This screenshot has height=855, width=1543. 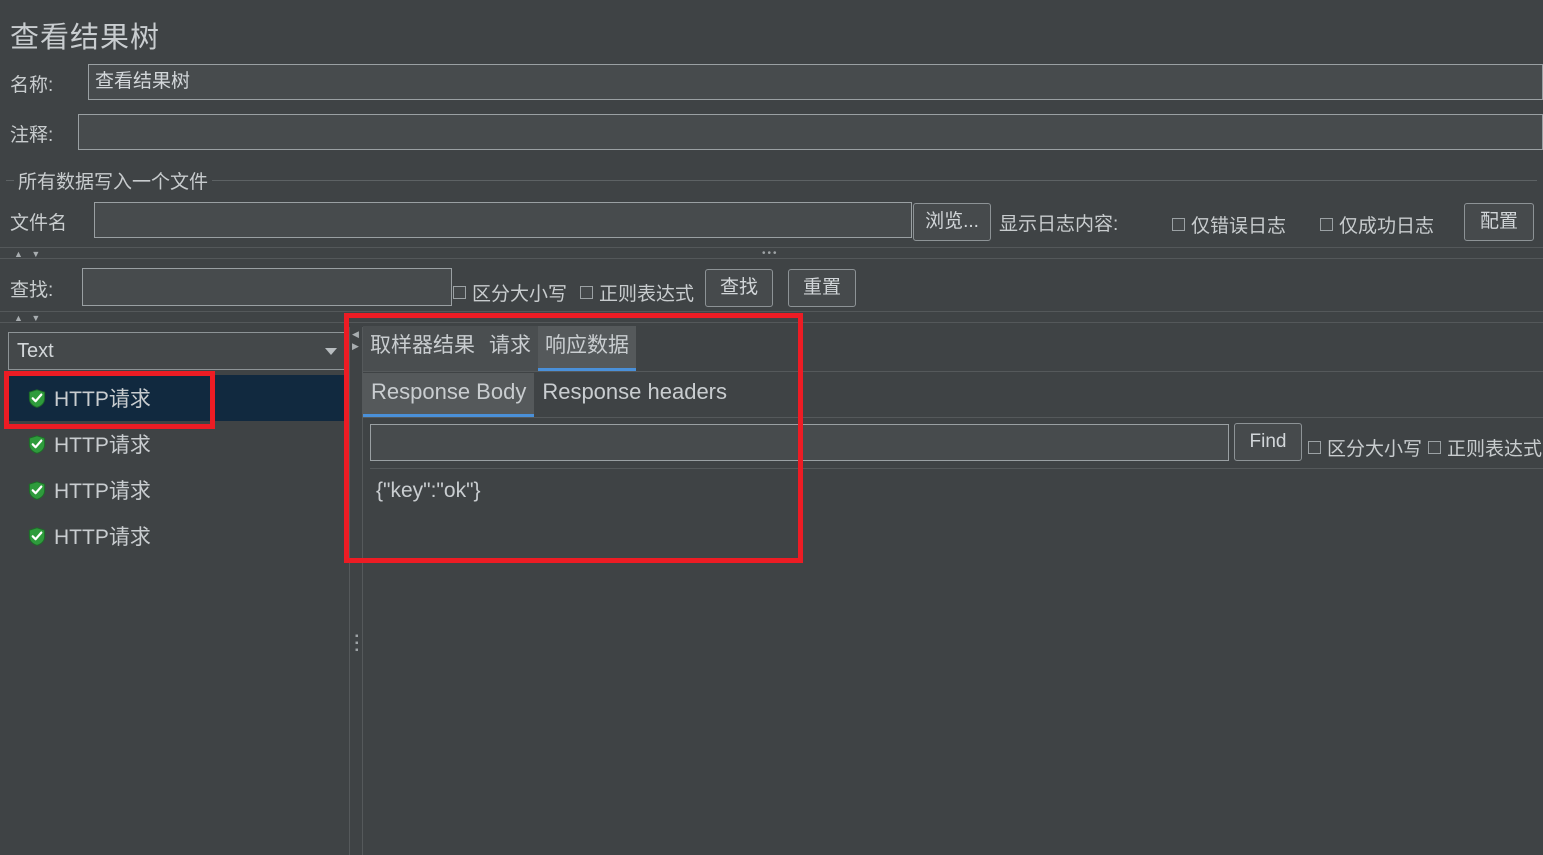 What do you see at coordinates (822, 288) in the screenshot?
I see `search-reset-button: 重置` at bounding box center [822, 288].